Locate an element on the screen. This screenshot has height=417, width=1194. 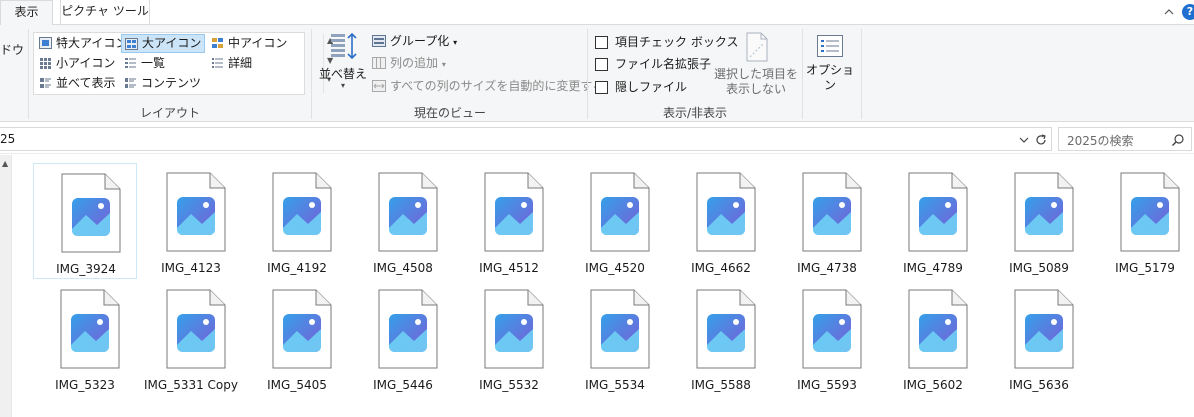
file-item: IMG_4123 is located at coordinates (191, 221).